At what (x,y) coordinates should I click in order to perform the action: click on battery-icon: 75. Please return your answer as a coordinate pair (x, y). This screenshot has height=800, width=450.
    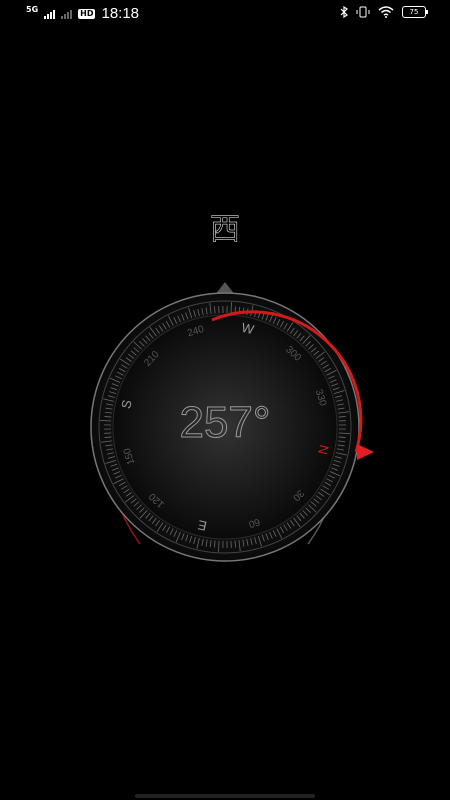
    Looking at the image, I should click on (415, 12).